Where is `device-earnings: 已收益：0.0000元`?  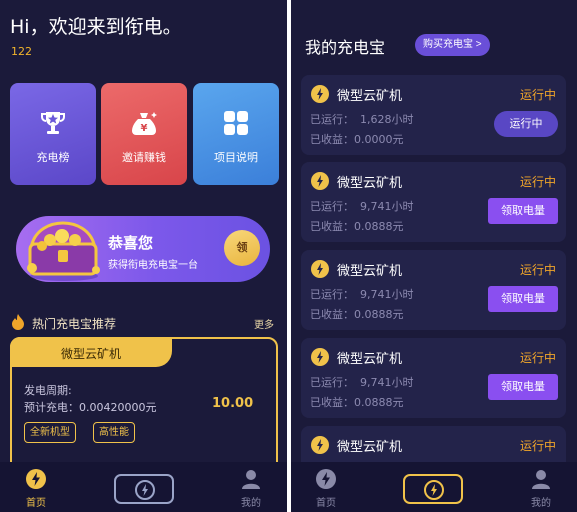
device-earnings: 已收益：0.0000元 is located at coordinates (357, 139).